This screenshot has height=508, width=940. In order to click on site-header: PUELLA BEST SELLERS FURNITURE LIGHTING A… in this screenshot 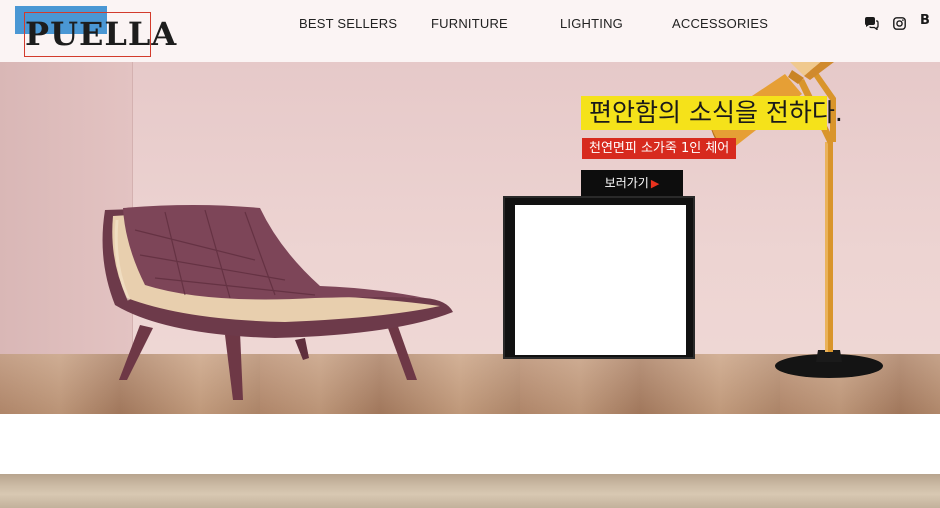, I will do `click(470, 31)`.